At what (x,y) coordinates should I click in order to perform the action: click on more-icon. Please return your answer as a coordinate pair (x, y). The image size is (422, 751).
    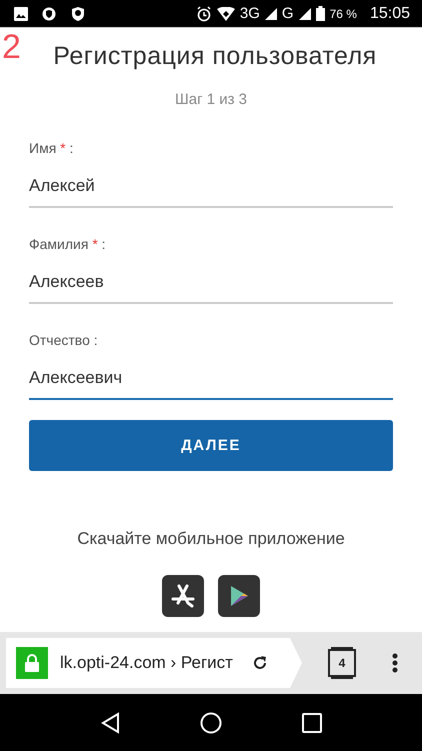
    Looking at the image, I should click on (395, 663).